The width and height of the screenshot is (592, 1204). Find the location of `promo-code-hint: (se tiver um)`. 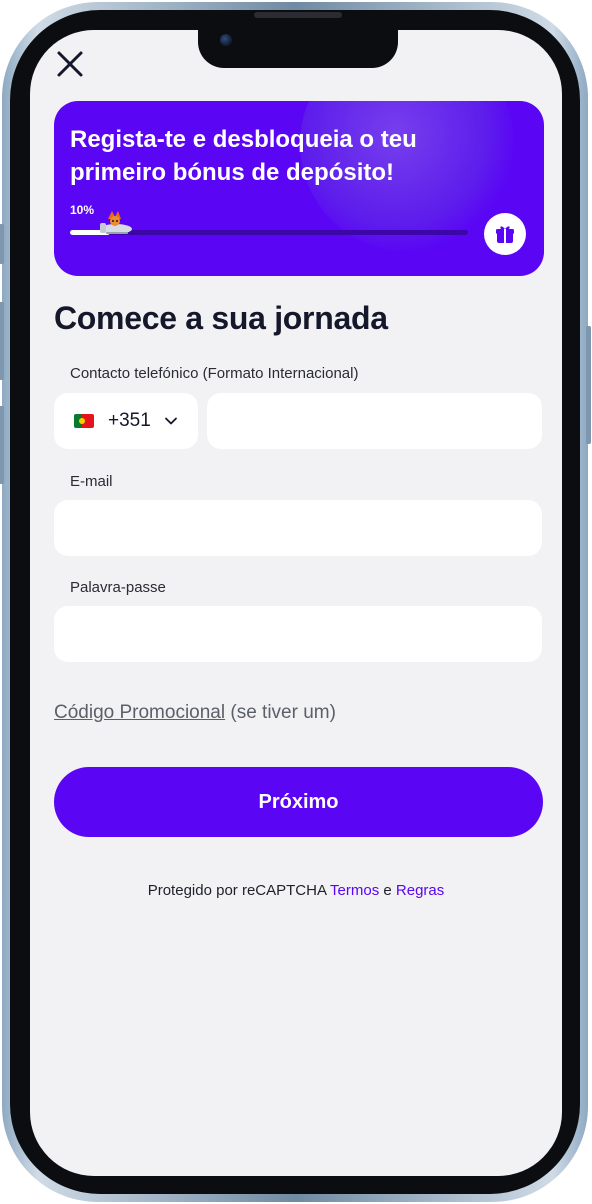

promo-code-hint: (se tiver um) is located at coordinates (280, 712).